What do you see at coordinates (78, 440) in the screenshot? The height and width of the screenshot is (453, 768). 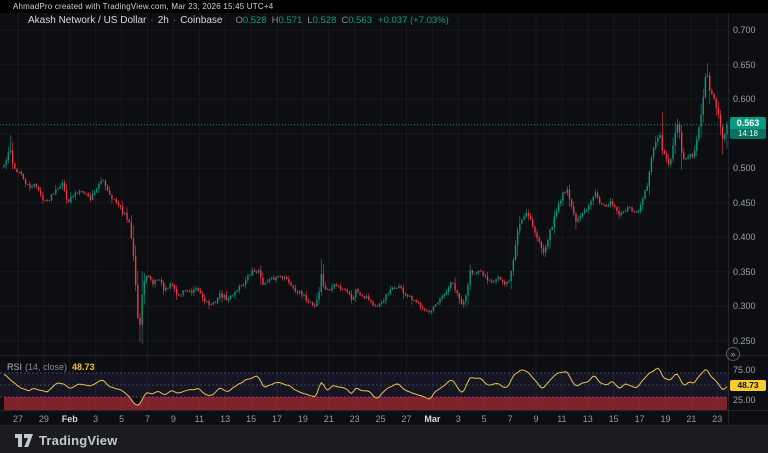 I see `tradingview-wordmark: TradingView` at bounding box center [78, 440].